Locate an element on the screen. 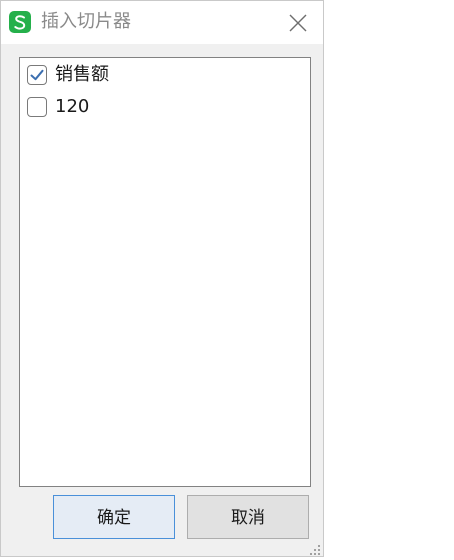 Image resolution: width=454 pixels, height=560 pixels. list-item-120: 120 is located at coordinates (162, 108).